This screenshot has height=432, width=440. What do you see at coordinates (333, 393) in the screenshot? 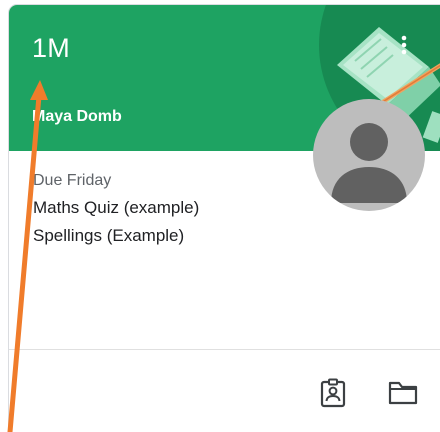
I see `assignment-ind-icon` at bounding box center [333, 393].